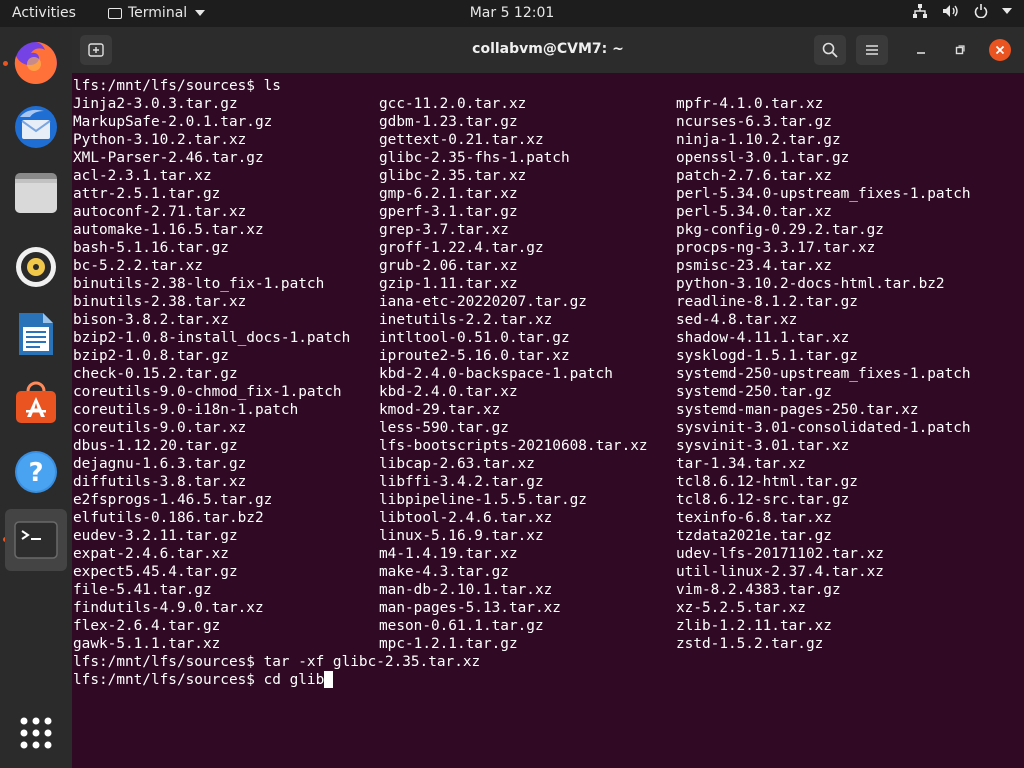 This screenshot has width=1024, height=768. Describe the element at coordinates (466, 320) in the screenshot. I see `file-entry: inetutils-2.2.tar.xz` at that location.